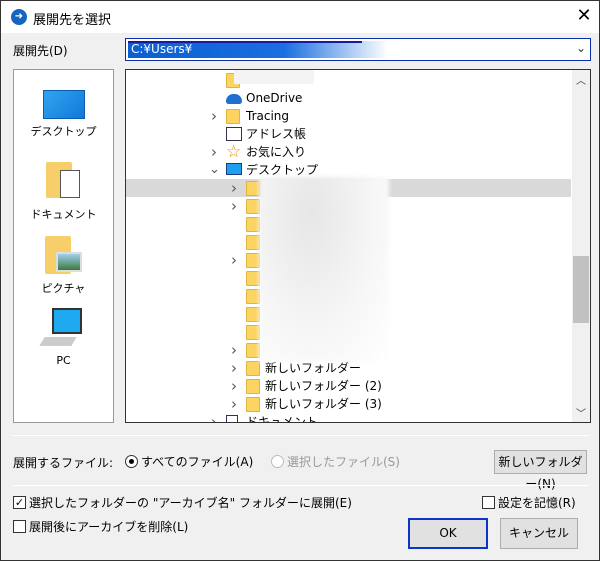 This screenshot has height=561, width=600. Describe the element at coordinates (348, 80) in the screenshot. I see `tree-item` at that location.